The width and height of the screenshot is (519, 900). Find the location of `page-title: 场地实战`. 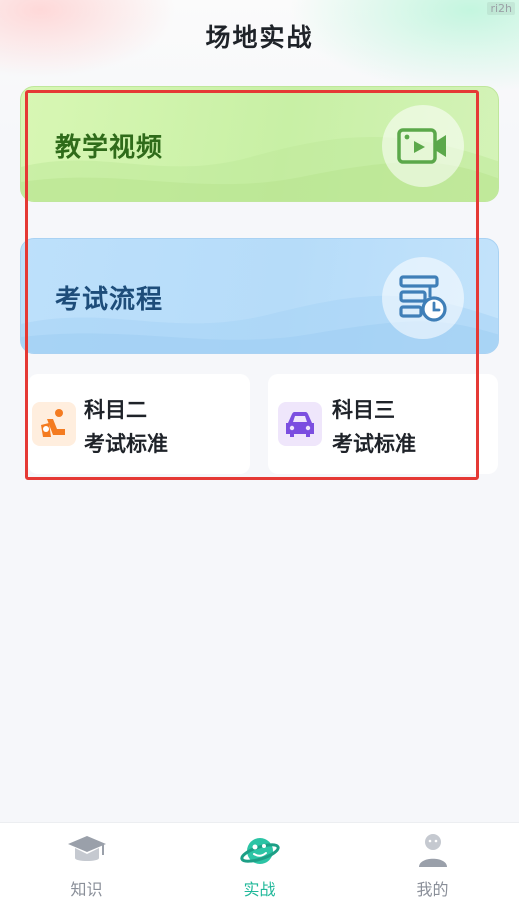

page-title: 场地实战 is located at coordinates (259, 37).